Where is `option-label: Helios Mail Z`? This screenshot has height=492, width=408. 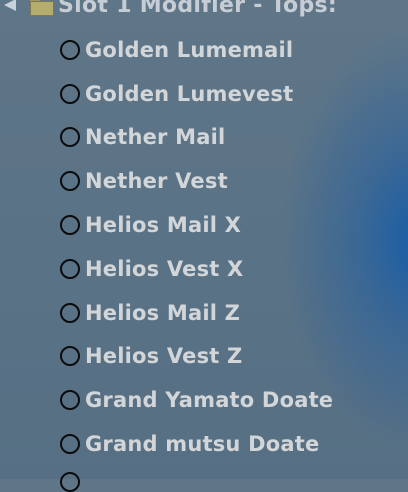 option-label: Helios Mail Z is located at coordinates (163, 312).